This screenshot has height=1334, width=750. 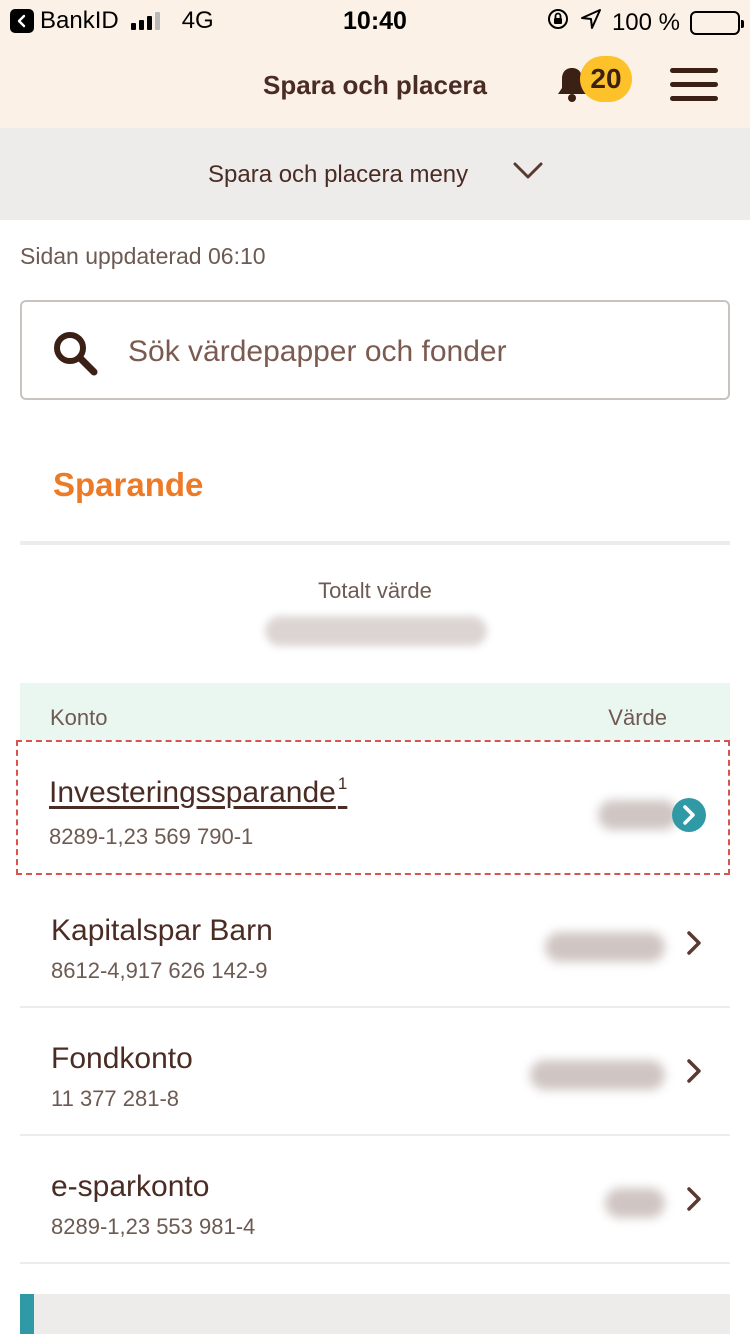 I want to click on account-number: 11 377 281-8, so click(x=115, y=1098).